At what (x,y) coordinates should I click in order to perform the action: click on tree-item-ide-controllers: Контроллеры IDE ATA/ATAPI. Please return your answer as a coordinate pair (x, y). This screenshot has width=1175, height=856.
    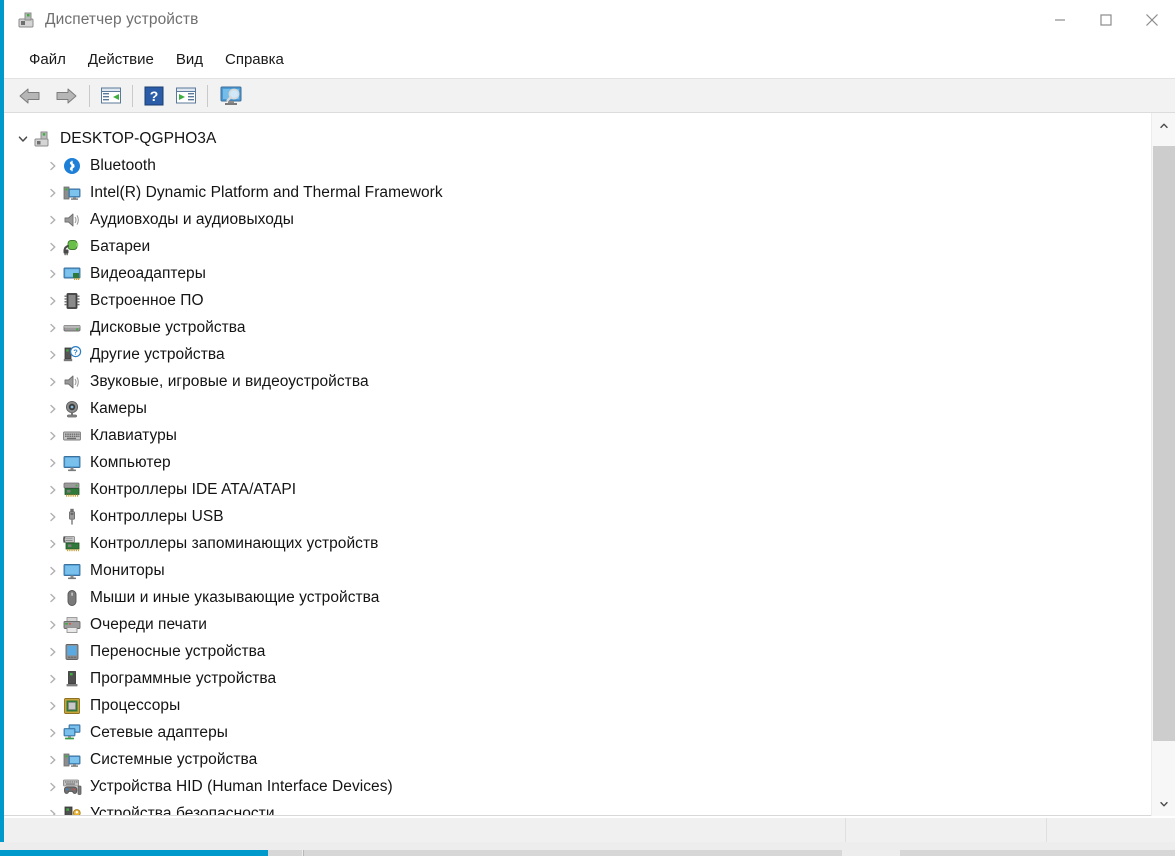
    Looking at the image, I should click on (577, 489).